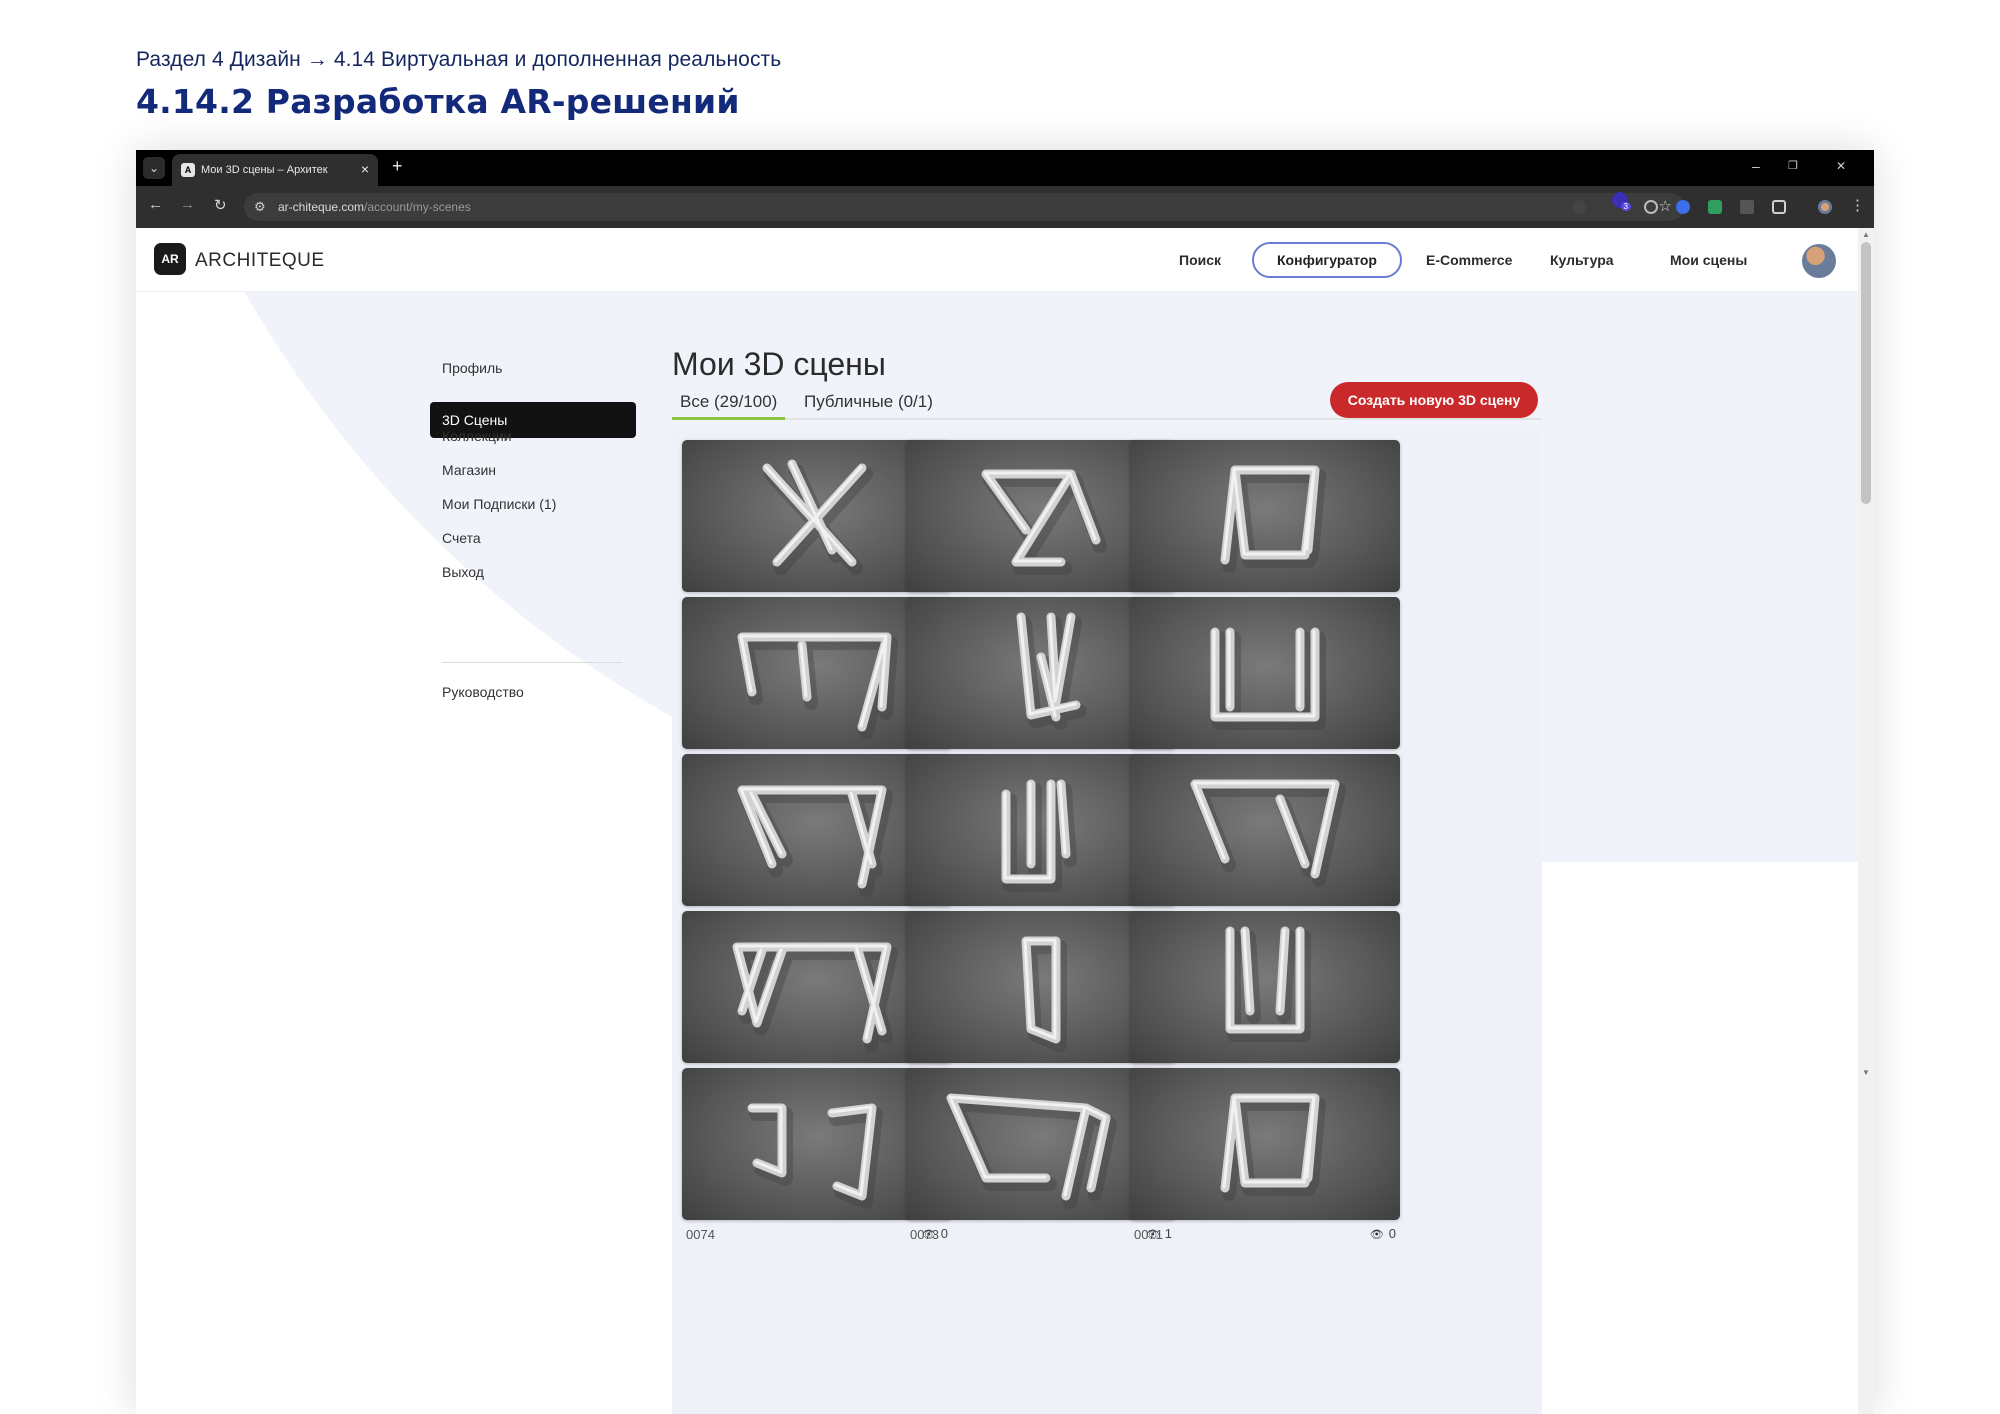 The width and height of the screenshot is (2000, 1414). What do you see at coordinates (1715, 207) in the screenshot?
I see `extension-flag-icon` at bounding box center [1715, 207].